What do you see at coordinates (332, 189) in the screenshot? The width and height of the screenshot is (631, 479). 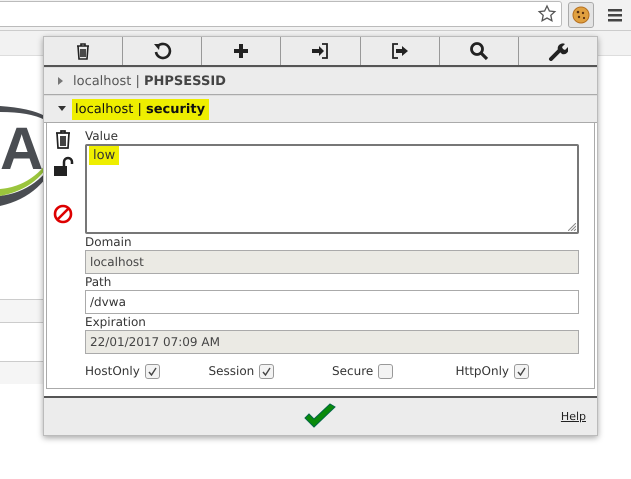 I see `value-field: low` at bounding box center [332, 189].